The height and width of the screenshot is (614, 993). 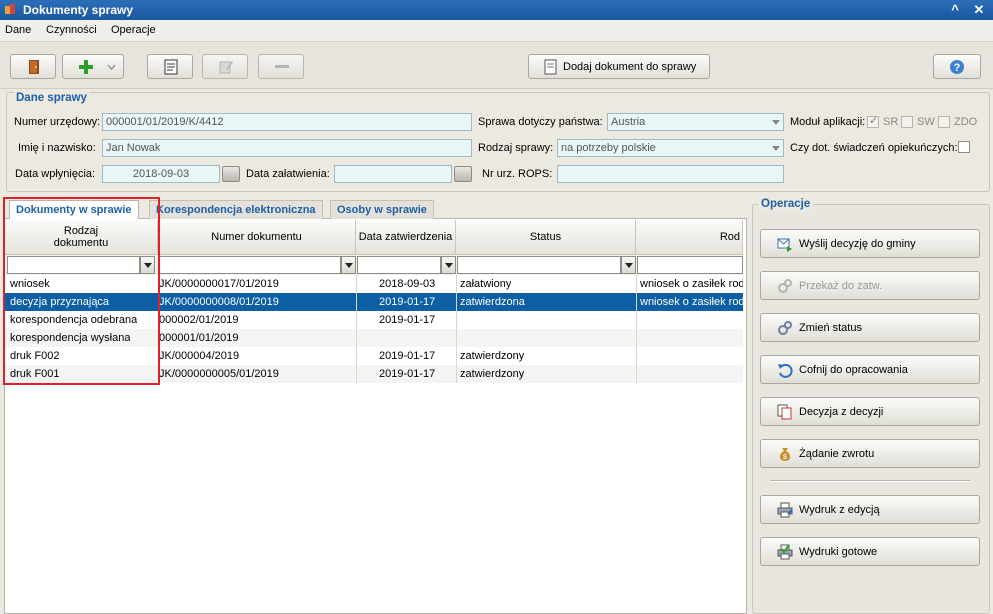 What do you see at coordinates (71, 30) in the screenshot?
I see `menu-czynnosci: Czynności` at bounding box center [71, 30].